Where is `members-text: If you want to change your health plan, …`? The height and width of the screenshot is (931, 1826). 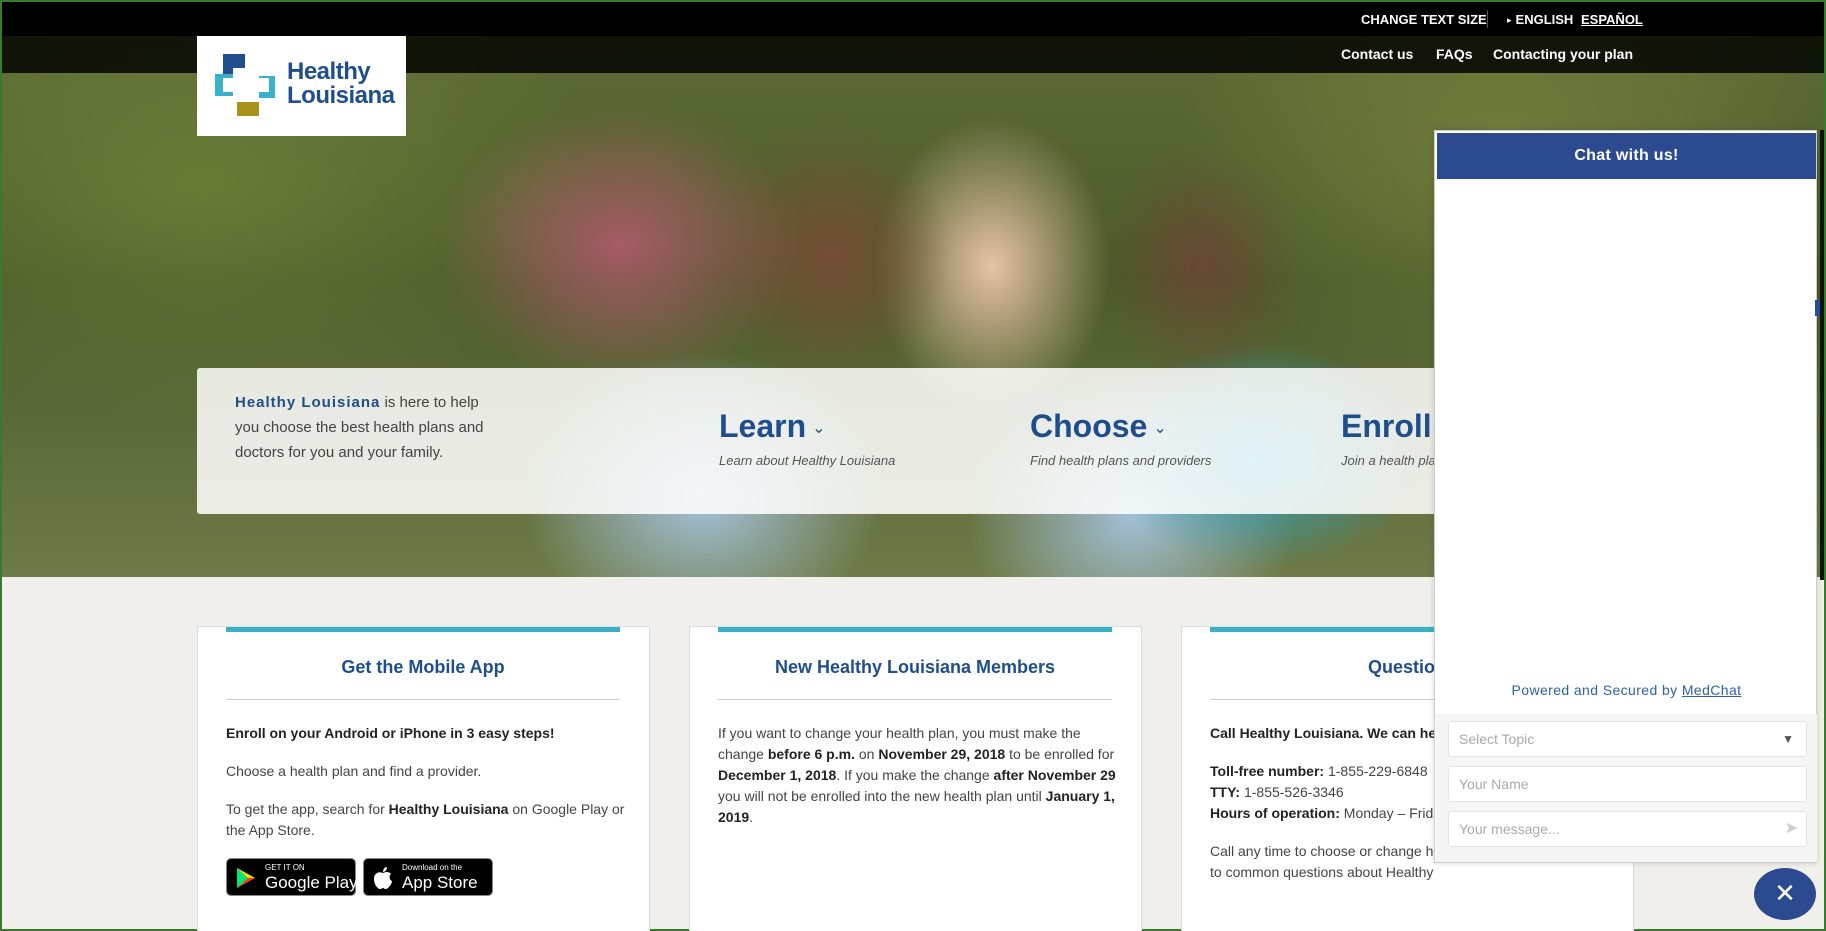
members-text: If you want to change your health plan, … is located at coordinates (917, 775).